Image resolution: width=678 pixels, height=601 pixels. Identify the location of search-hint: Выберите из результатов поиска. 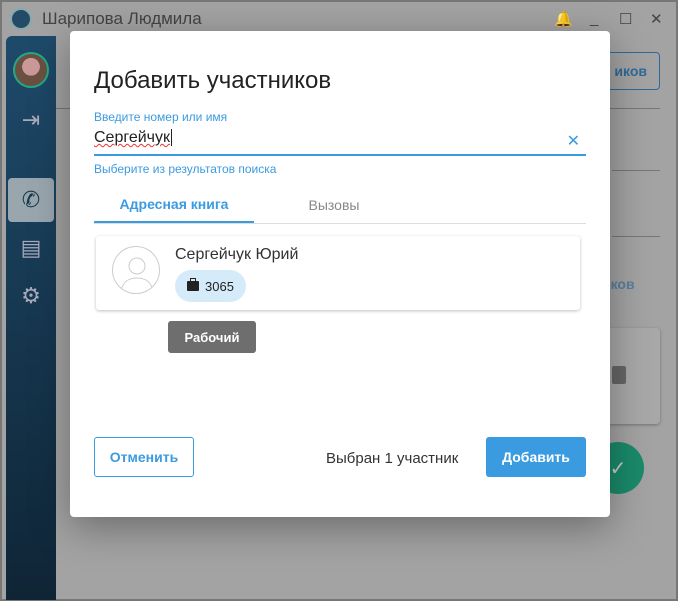
(185, 169).